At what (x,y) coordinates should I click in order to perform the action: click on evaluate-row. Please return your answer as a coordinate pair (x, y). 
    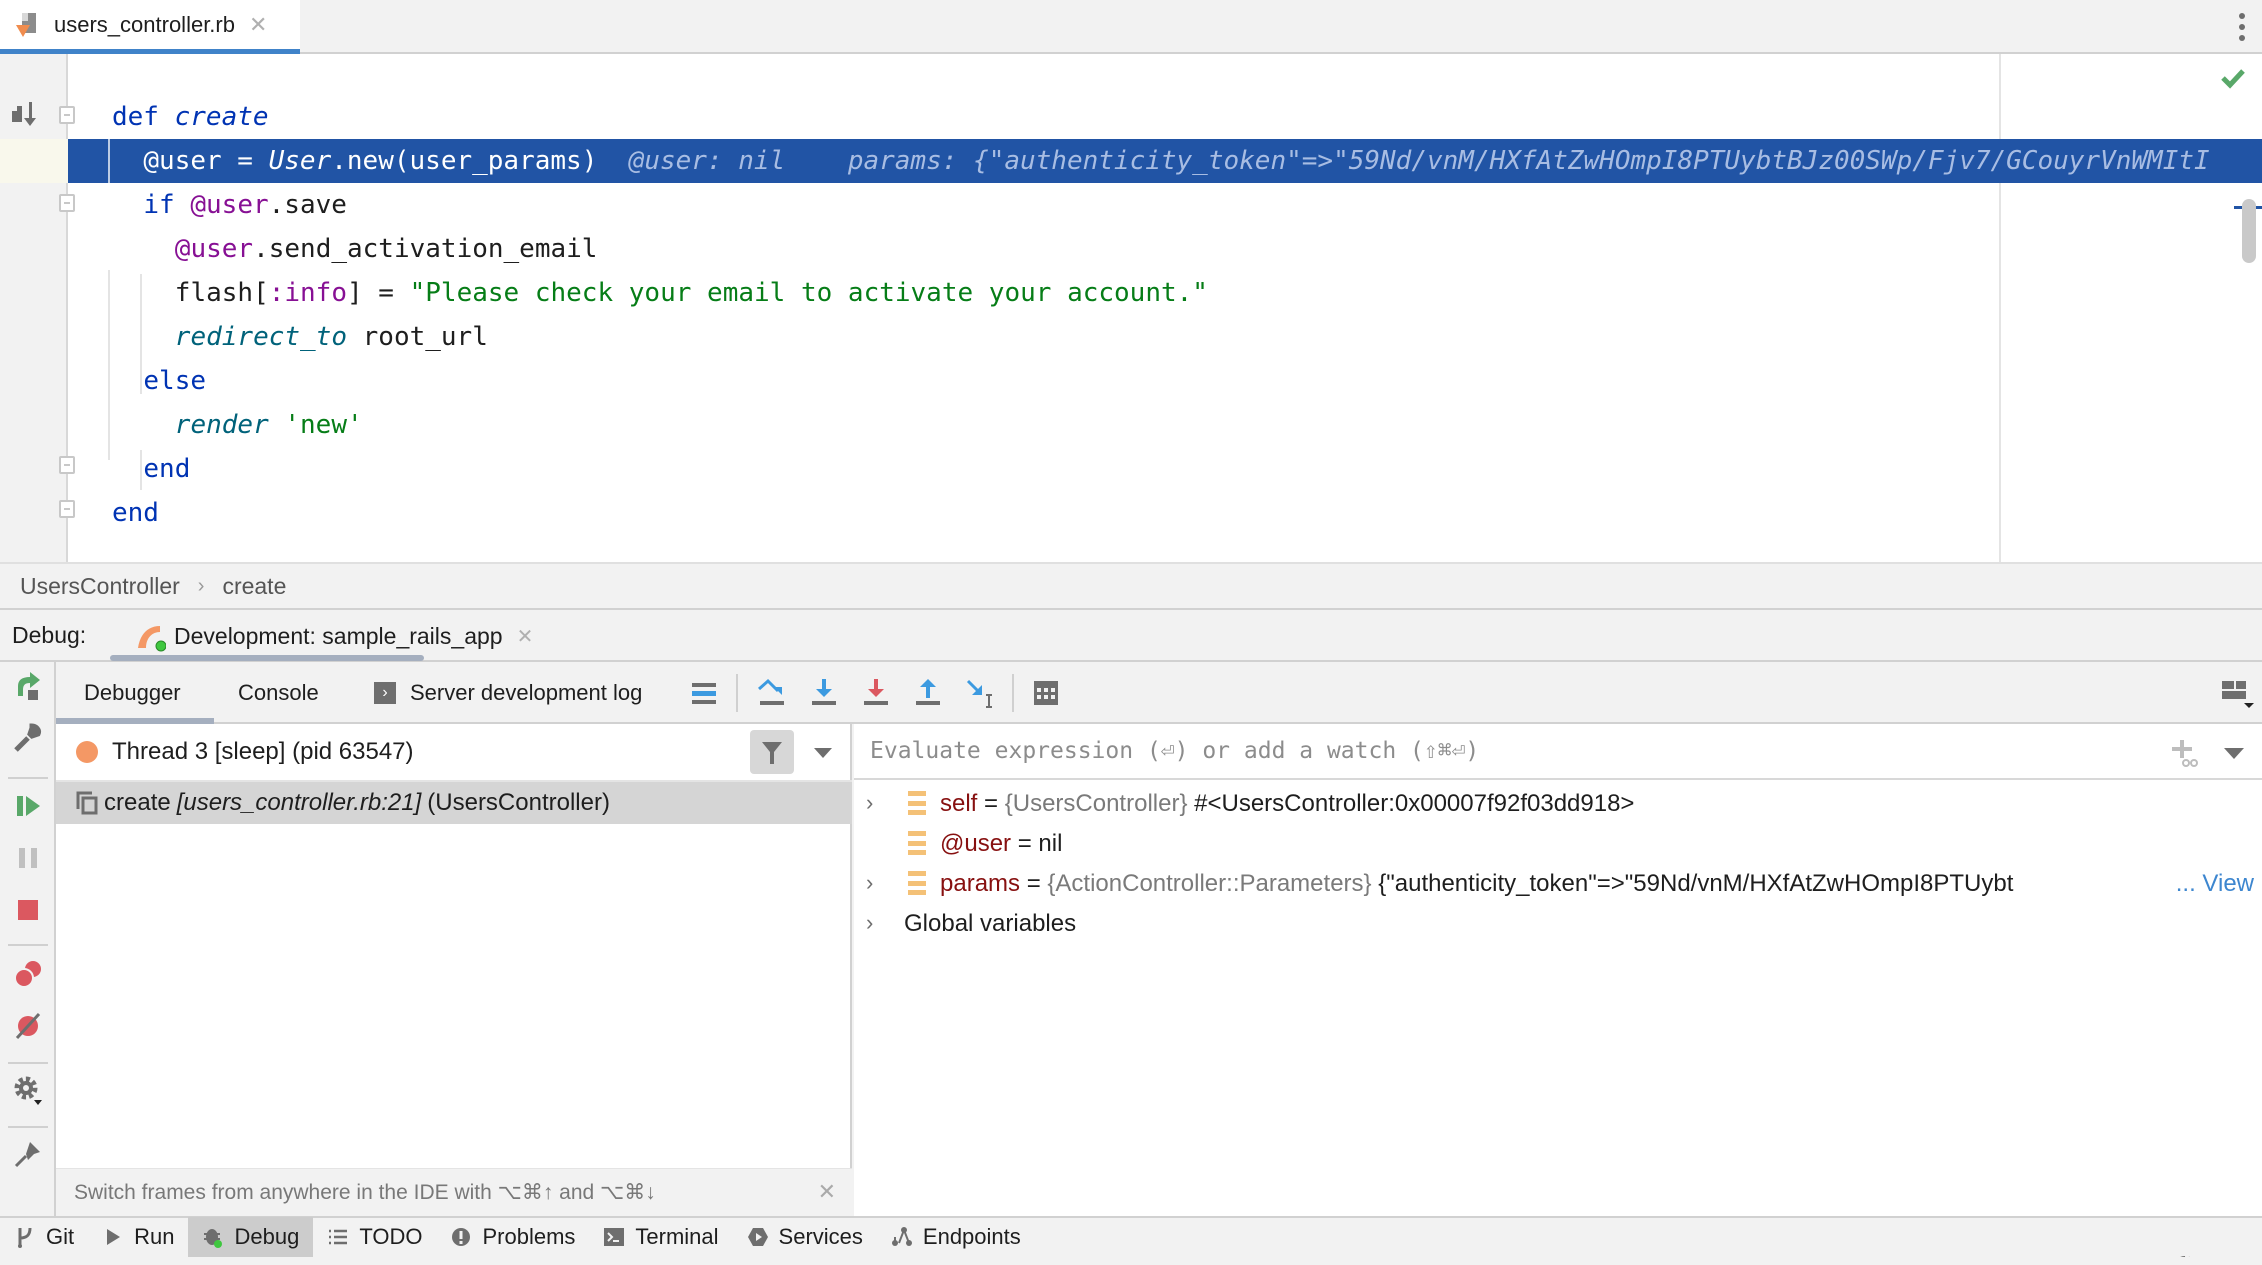
    Looking at the image, I should click on (1558, 752).